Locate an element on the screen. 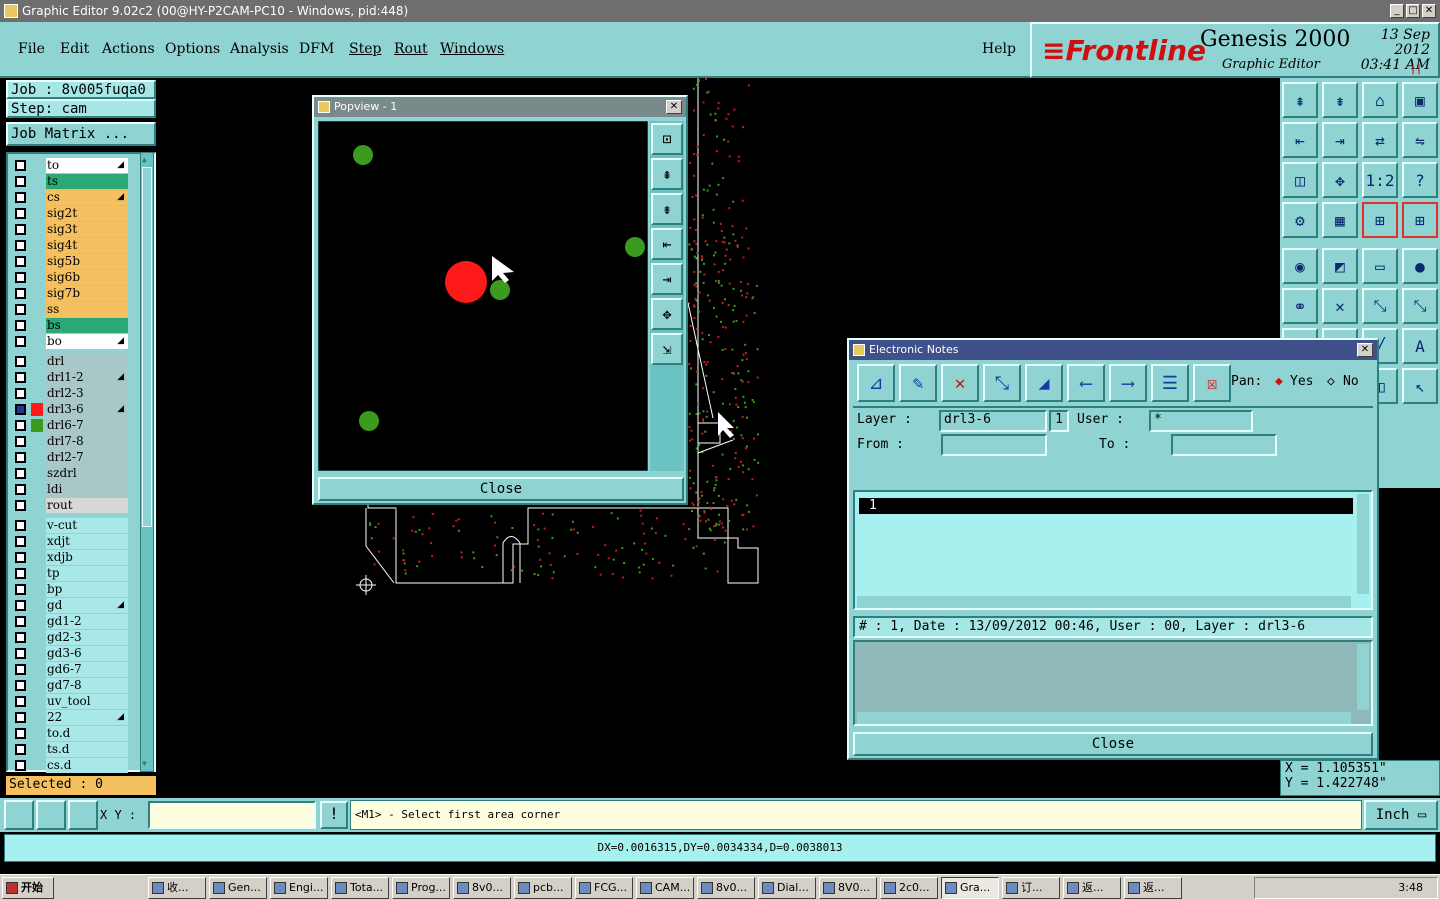  query-icon: ? is located at coordinates (1420, 180).